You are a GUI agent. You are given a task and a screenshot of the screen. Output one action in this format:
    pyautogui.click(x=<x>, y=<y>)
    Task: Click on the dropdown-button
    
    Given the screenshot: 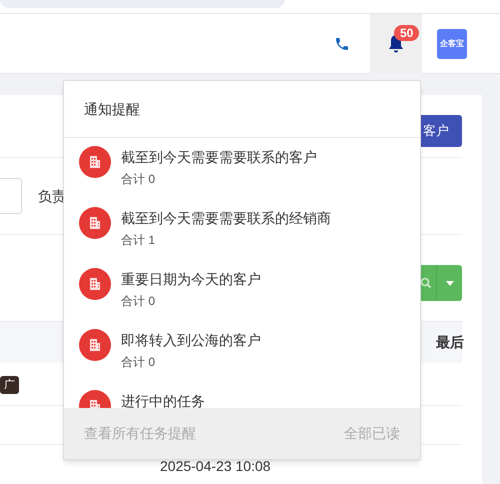 What is the action you would take?
    pyautogui.click(x=449, y=283)
    